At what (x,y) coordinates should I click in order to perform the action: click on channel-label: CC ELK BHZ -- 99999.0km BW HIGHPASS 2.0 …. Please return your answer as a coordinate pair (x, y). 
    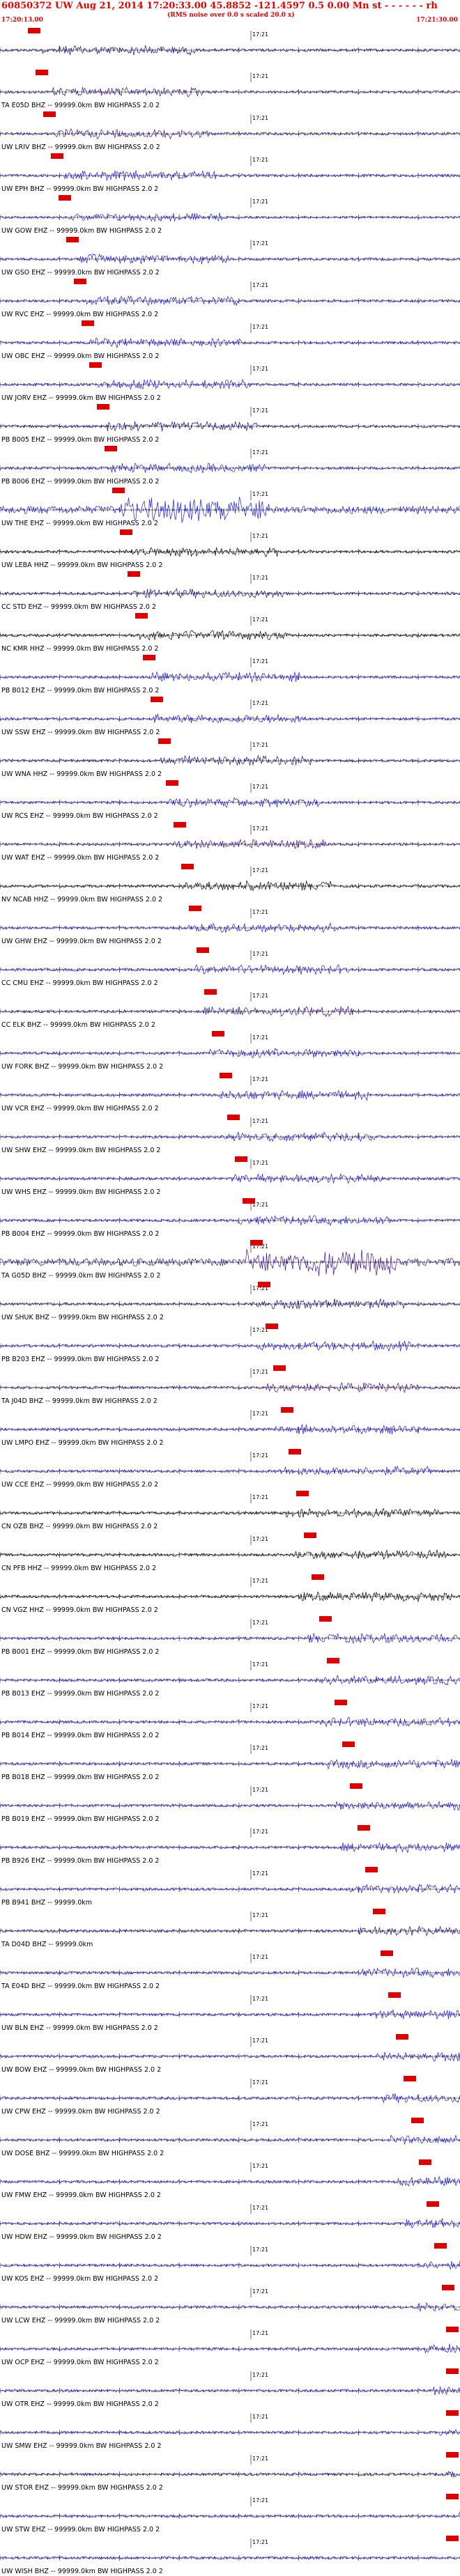
    Looking at the image, I should click on (78, 1025).